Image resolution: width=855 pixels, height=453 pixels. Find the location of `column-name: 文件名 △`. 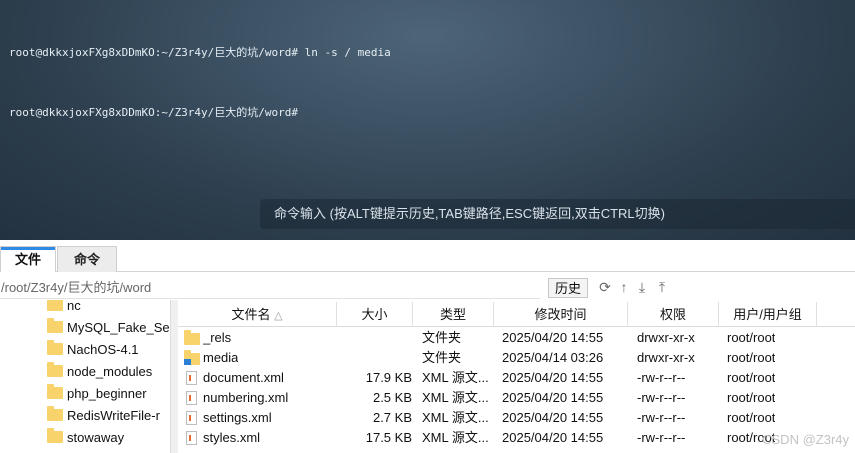

column-name: 文件名 △ is located at coordinates (257, 314).